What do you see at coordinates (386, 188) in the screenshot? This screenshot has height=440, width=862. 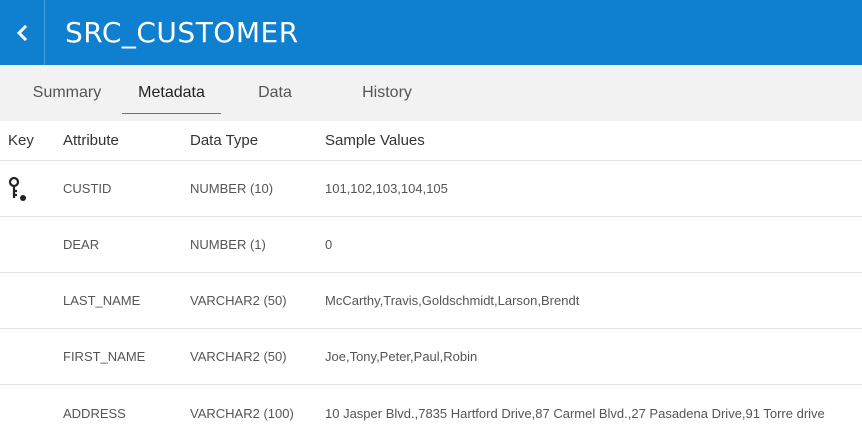 I see `sample-values-cell: 101,102,103,104,105` at bounding box center [386, 188].